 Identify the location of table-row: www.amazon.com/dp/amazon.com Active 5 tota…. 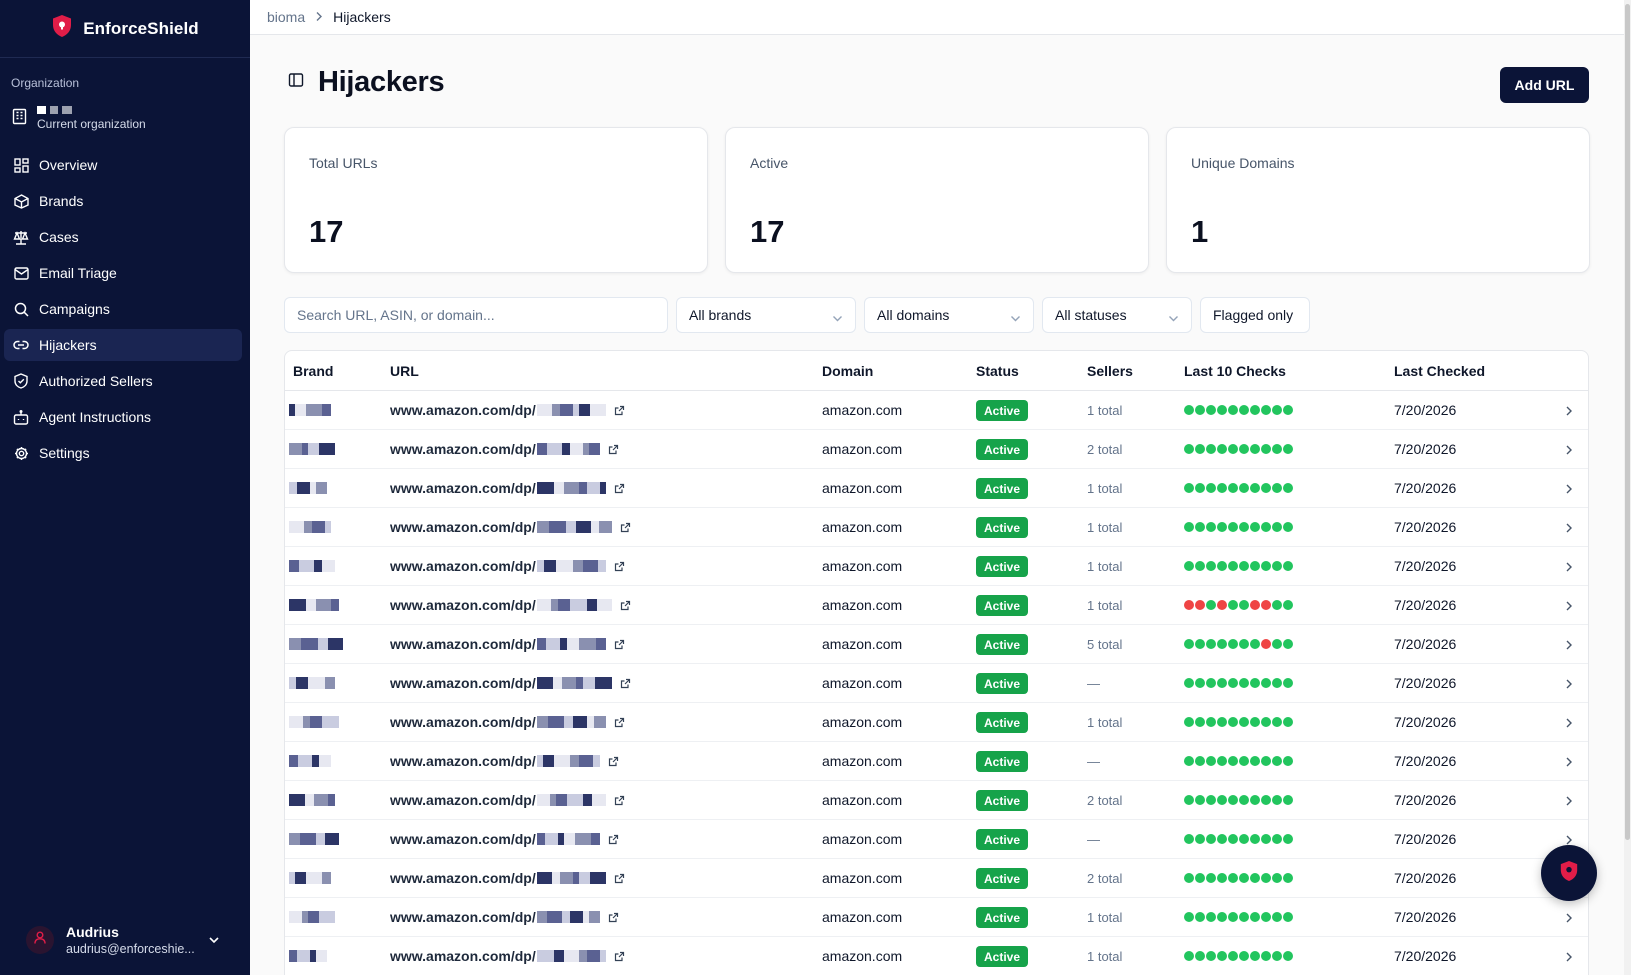
(936, 644).